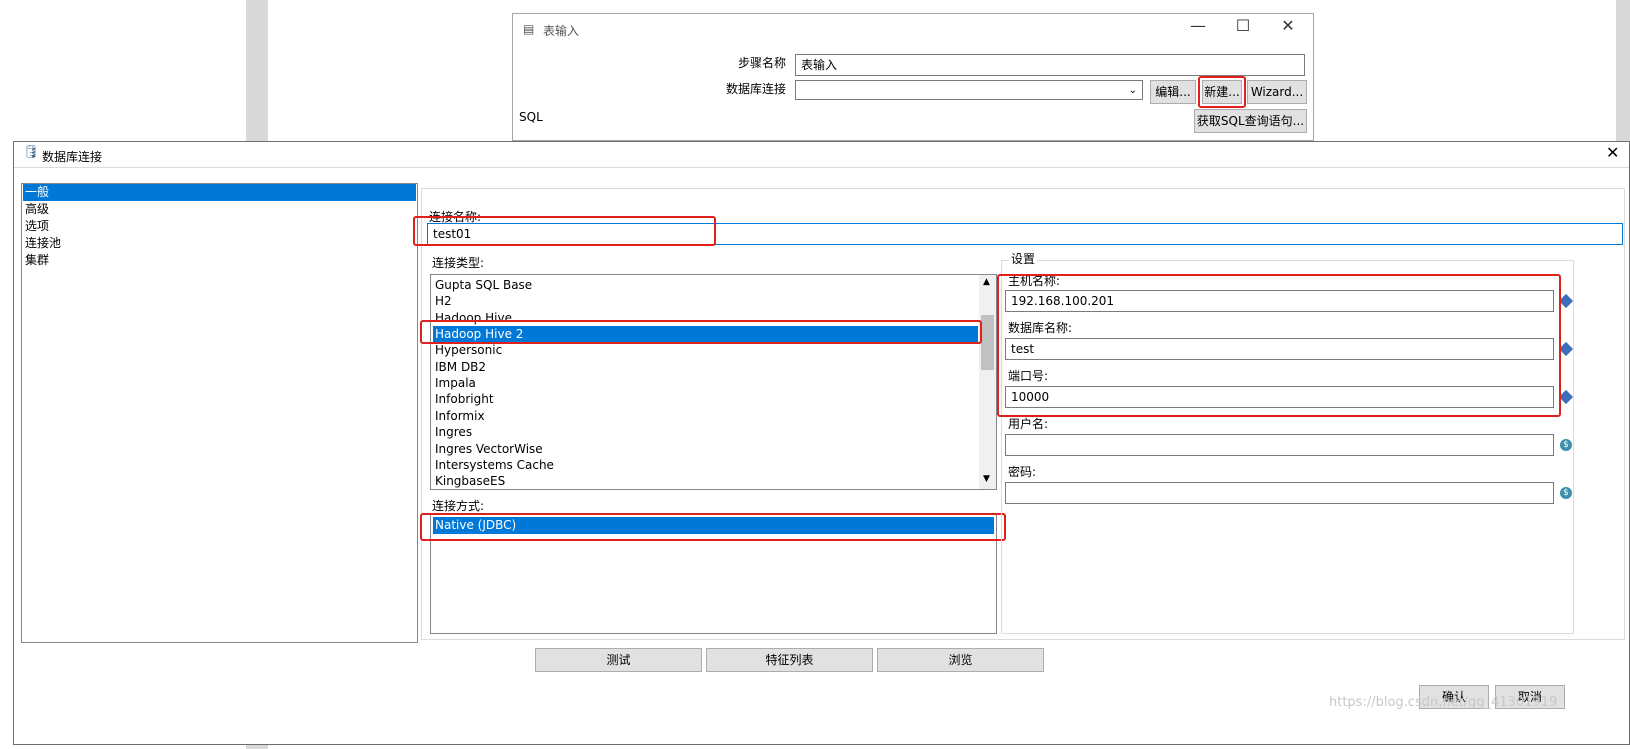 The width and height of the screenshot is (1630, 749). What do you see at coordinates (1279, 349) in the screenshot?
I see `dbname-input: test` at bounding box center [1279, 349].